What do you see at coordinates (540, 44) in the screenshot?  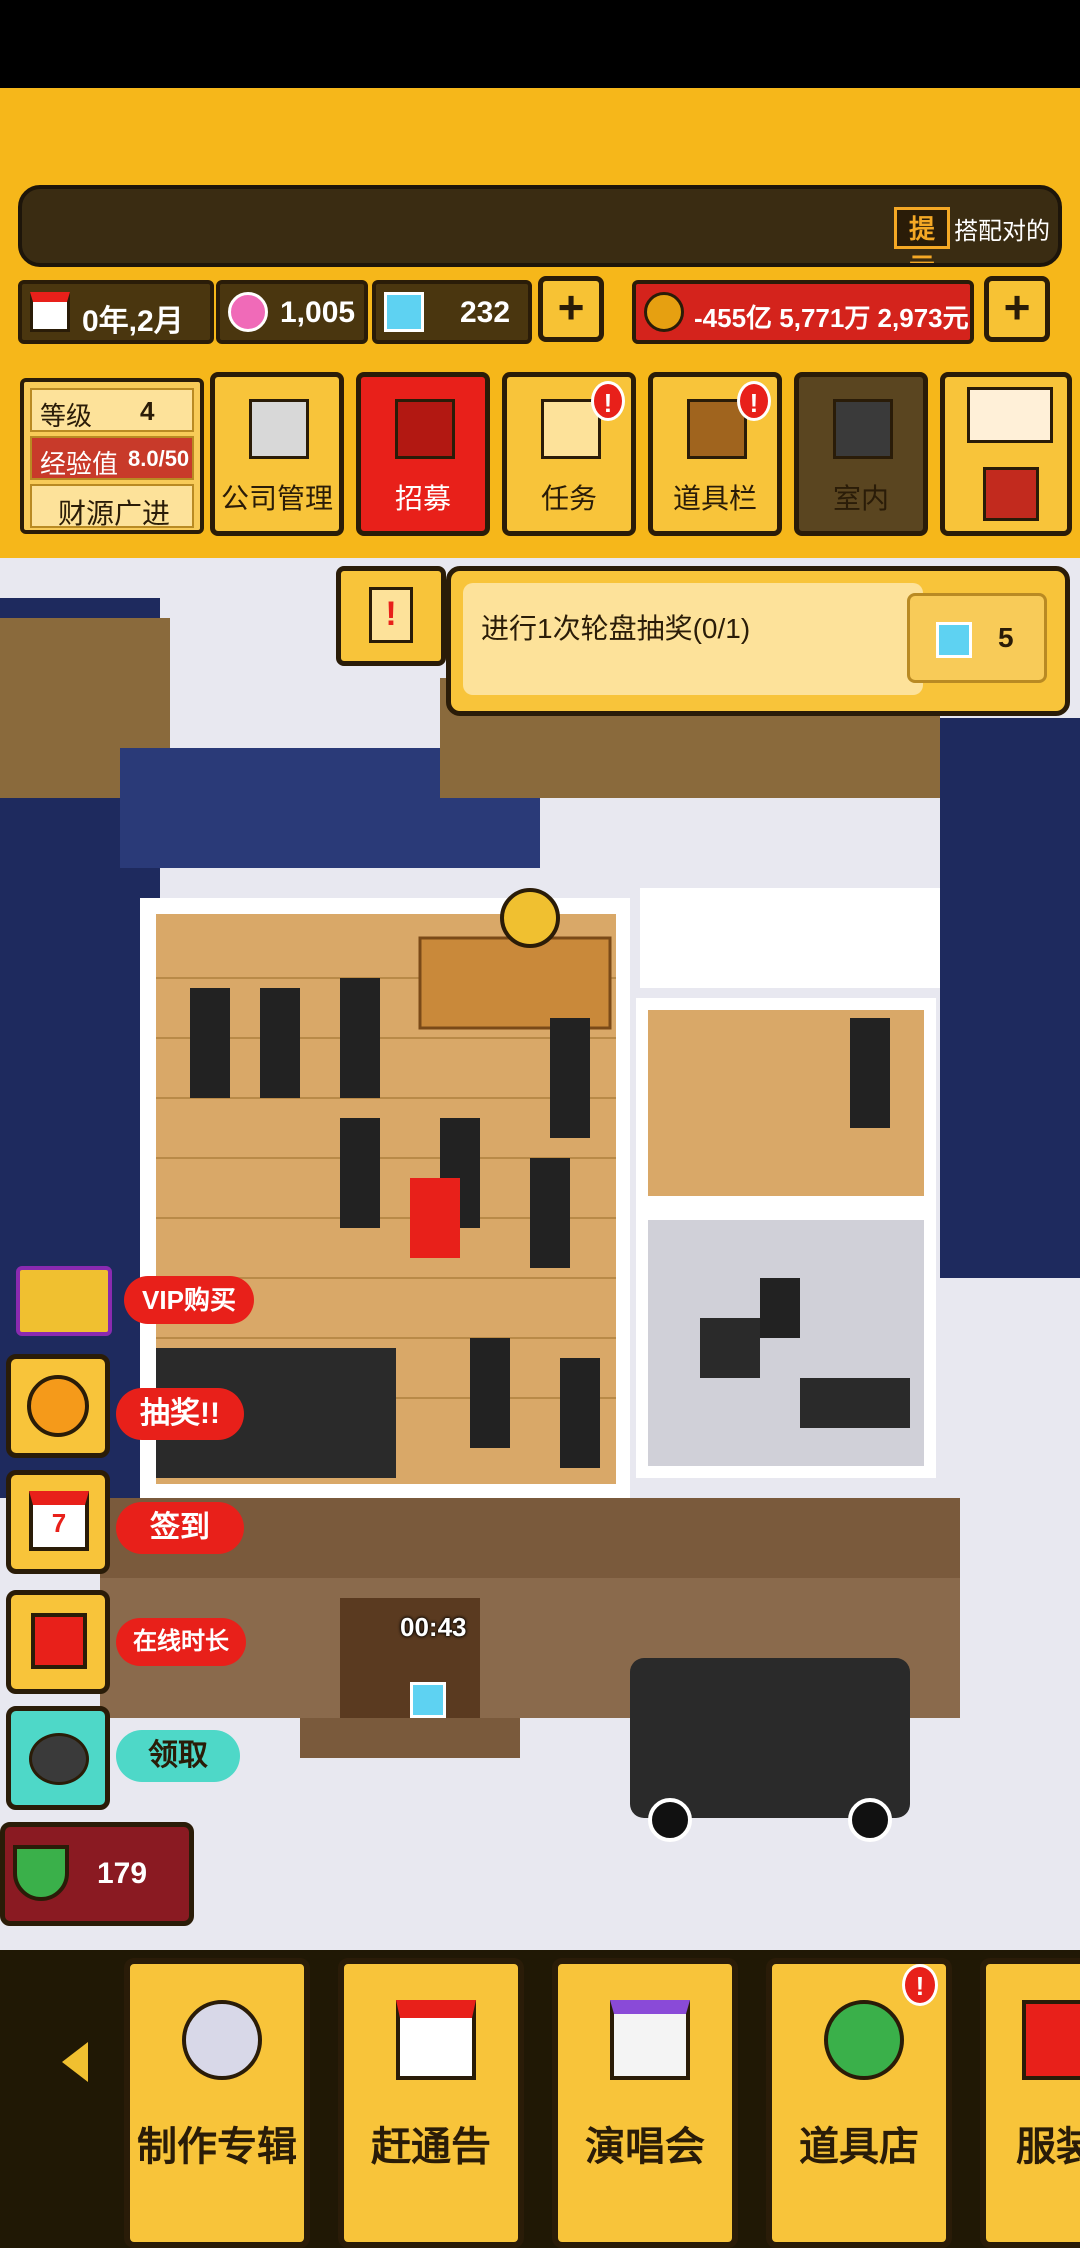 I see `status-bar` at bounding box center [540, 44].